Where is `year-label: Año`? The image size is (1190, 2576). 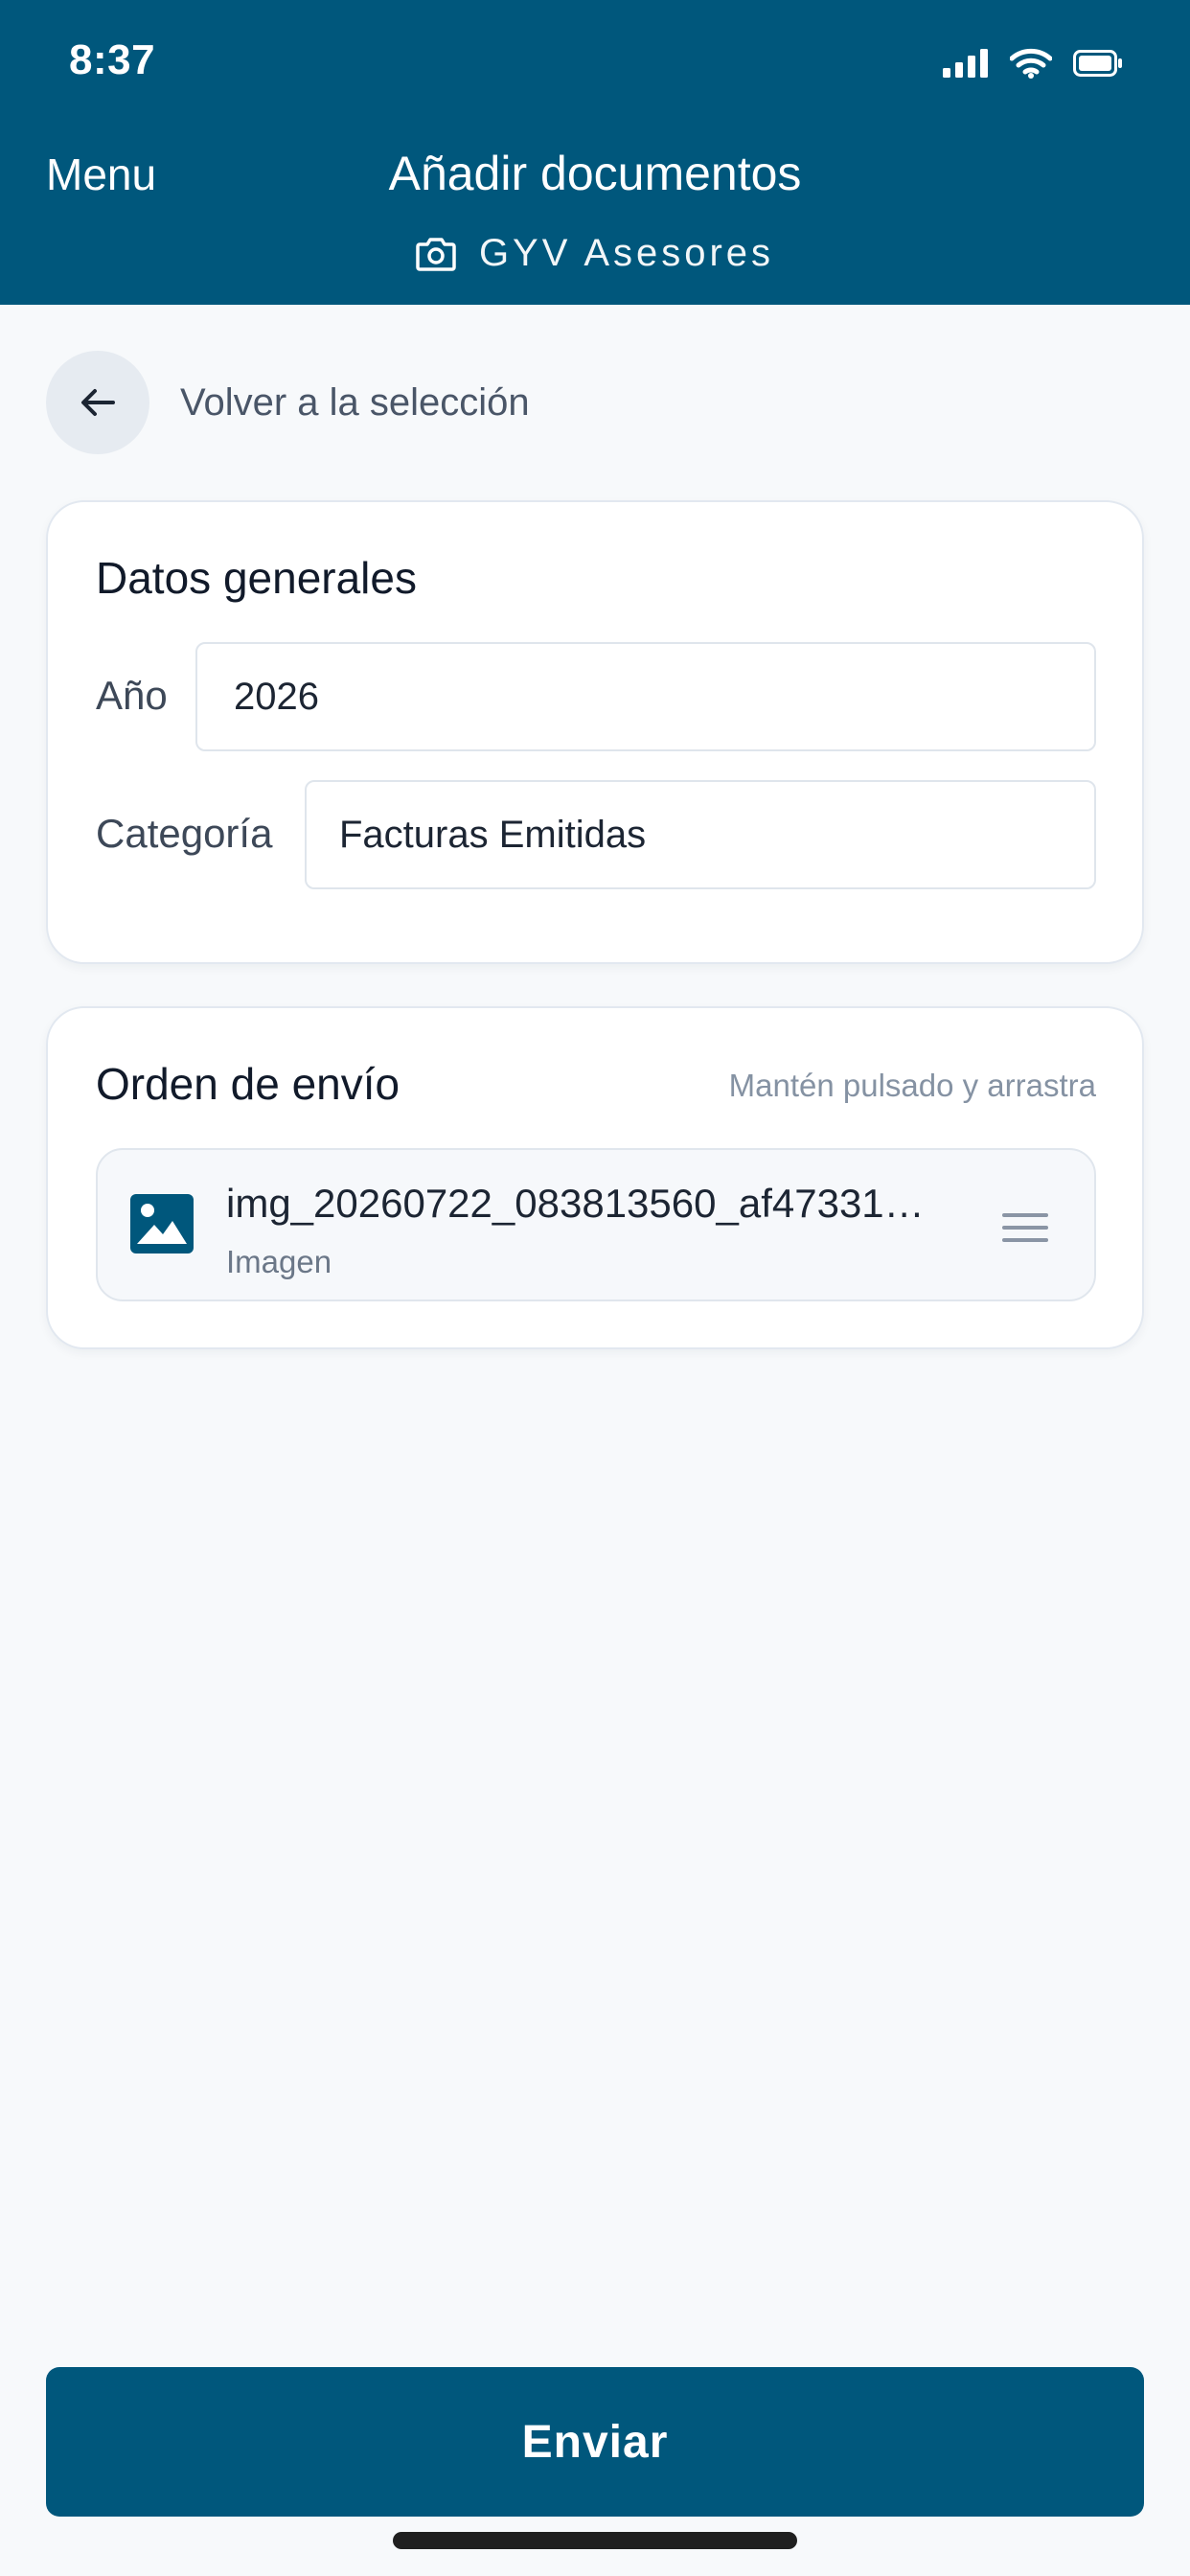
year-label: Año is located at coordinates (132, 695).